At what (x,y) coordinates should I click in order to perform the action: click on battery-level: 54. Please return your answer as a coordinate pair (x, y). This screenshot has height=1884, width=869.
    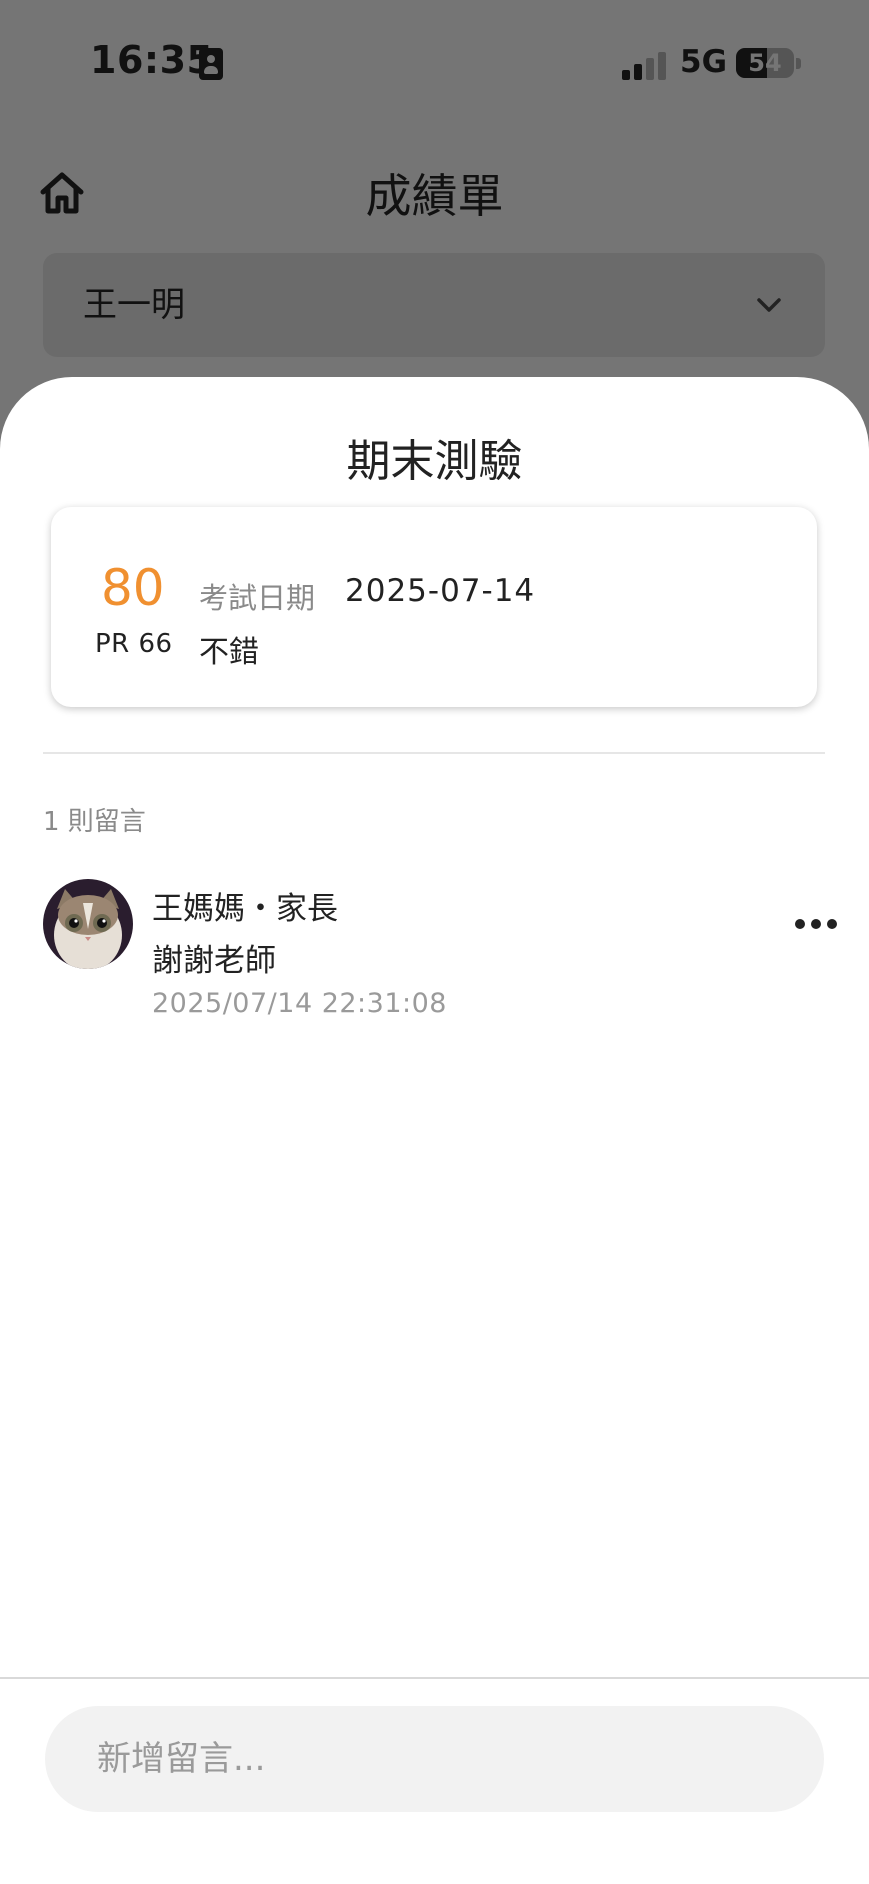
    Looking at the image, I should click on (765, 63).